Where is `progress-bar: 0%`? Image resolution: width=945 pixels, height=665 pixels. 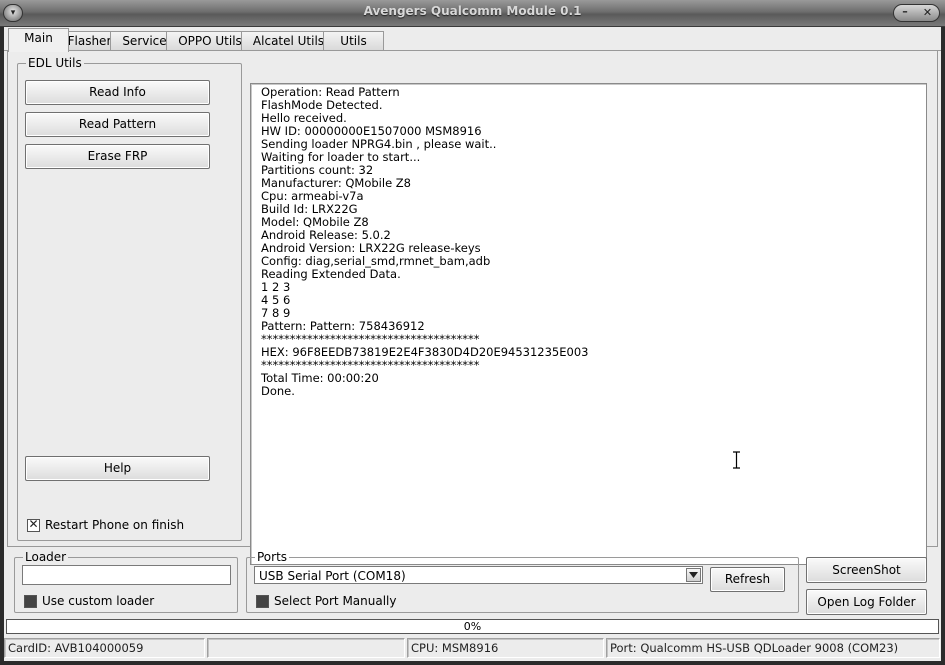 progress-bar: 0% is located at coordinates (472, 626).